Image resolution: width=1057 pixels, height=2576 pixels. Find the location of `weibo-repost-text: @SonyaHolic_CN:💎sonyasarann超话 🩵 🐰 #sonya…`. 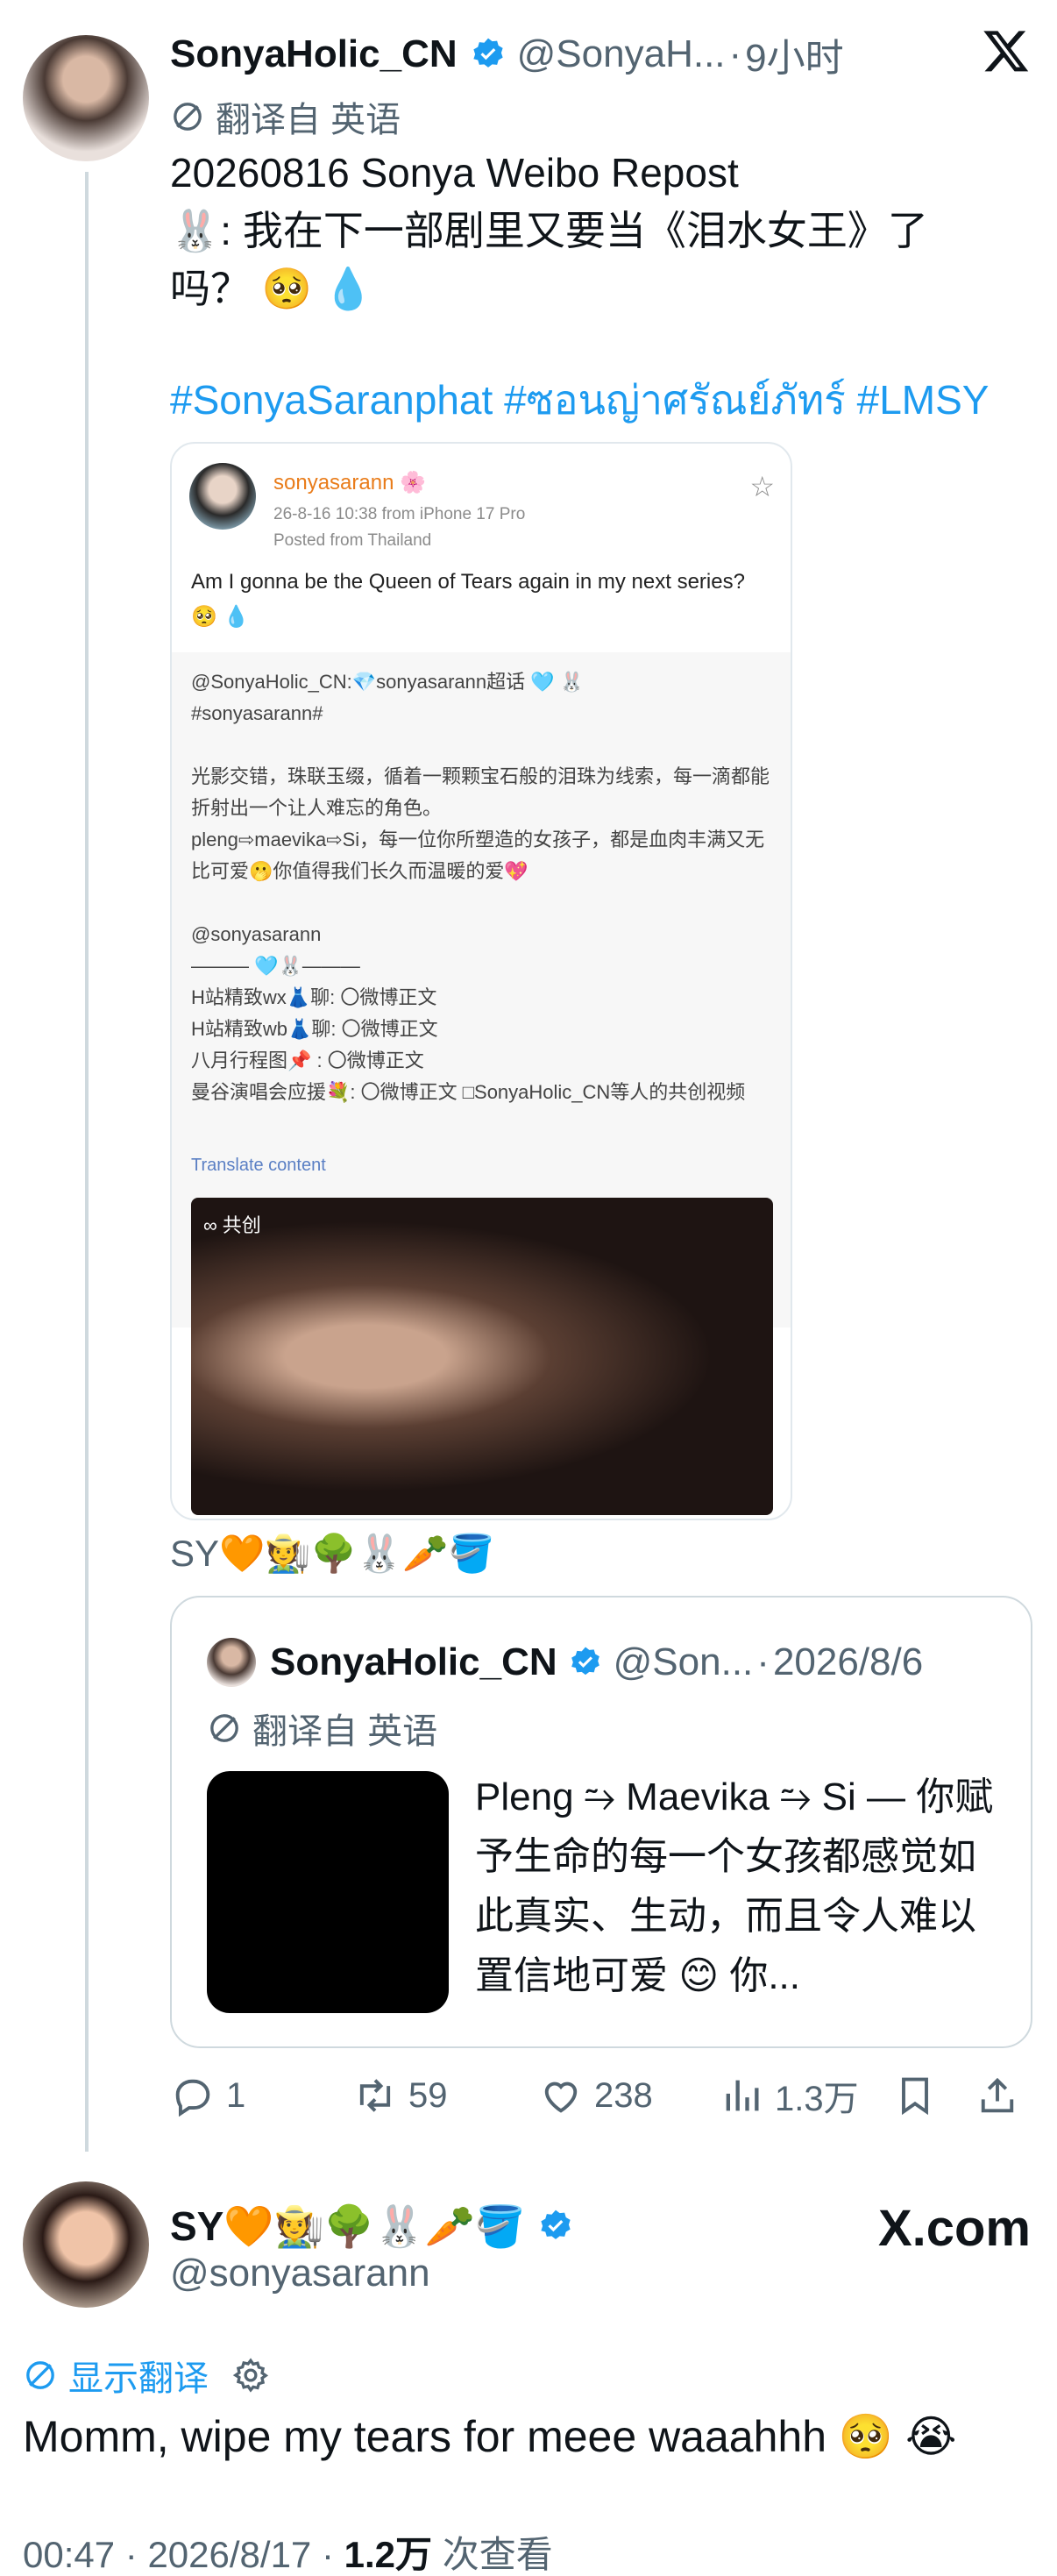

weibo-repost-text: @SonyaHolic_CN:💎sonyasarann超话 🩵 🐰 #sonya… is located at coordinates (480, 887).